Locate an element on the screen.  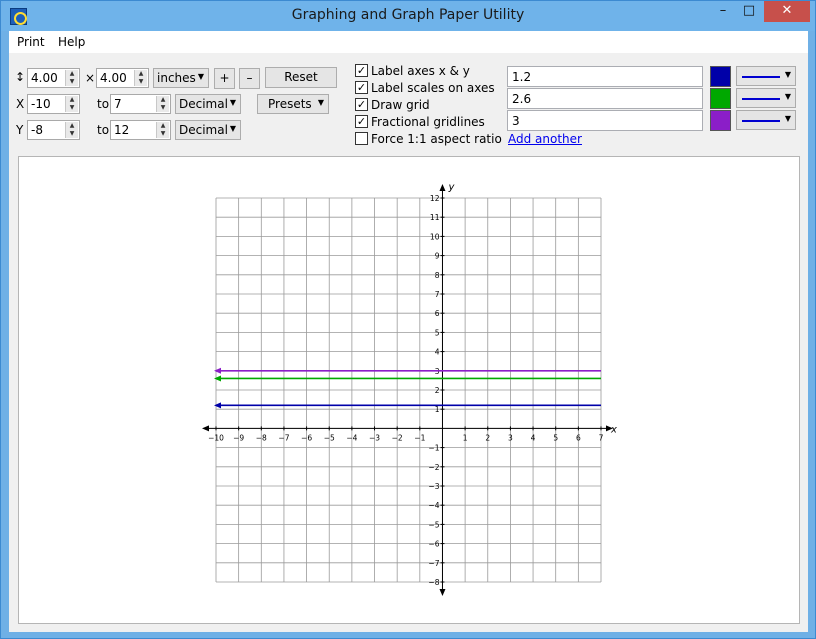
window-title: Graphing and Graph Paper Utility is located at coordinates (408, 15).